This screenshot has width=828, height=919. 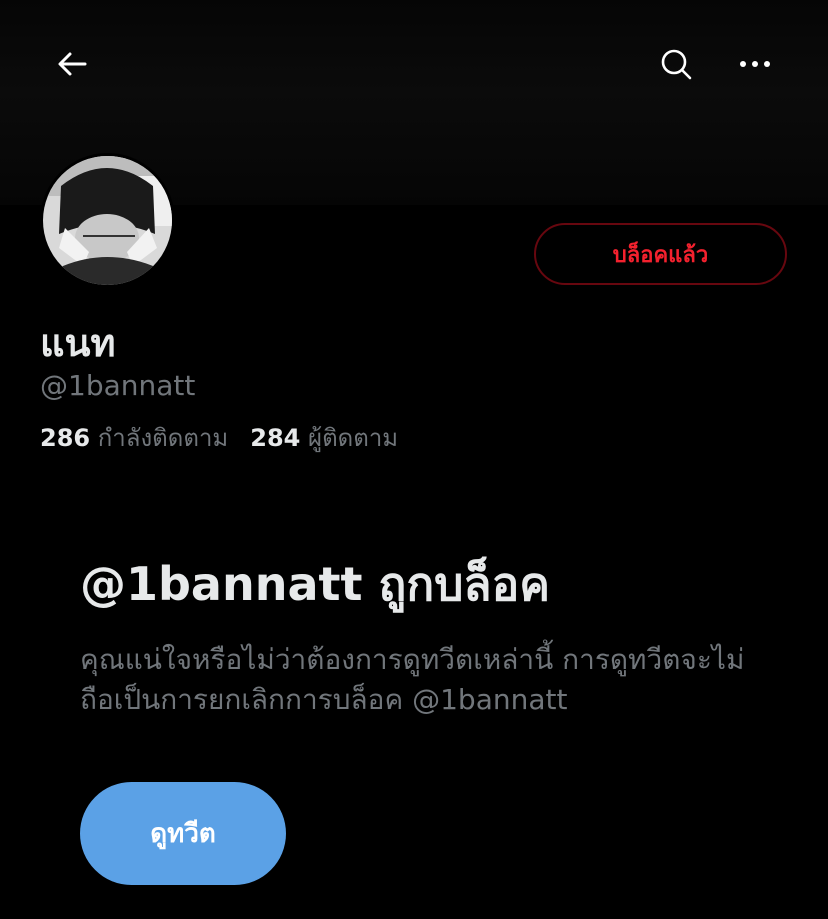 I want to click on following-count: 286, so click(x=65, y=438).